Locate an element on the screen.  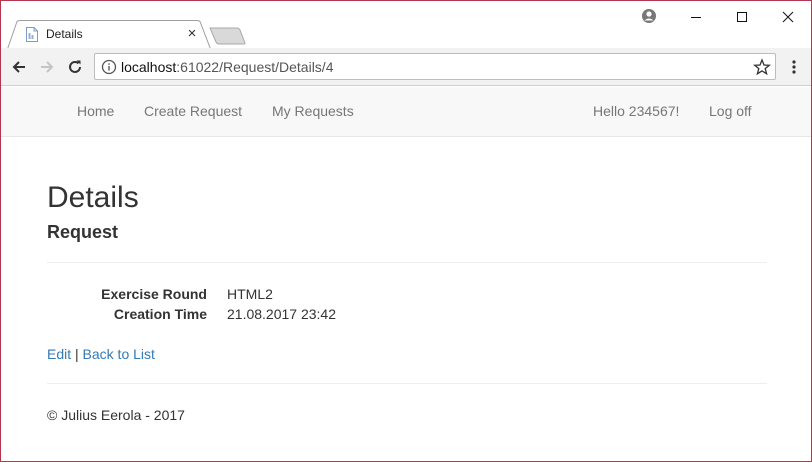
edit-link: Edit is located at coordinates (59, 354).